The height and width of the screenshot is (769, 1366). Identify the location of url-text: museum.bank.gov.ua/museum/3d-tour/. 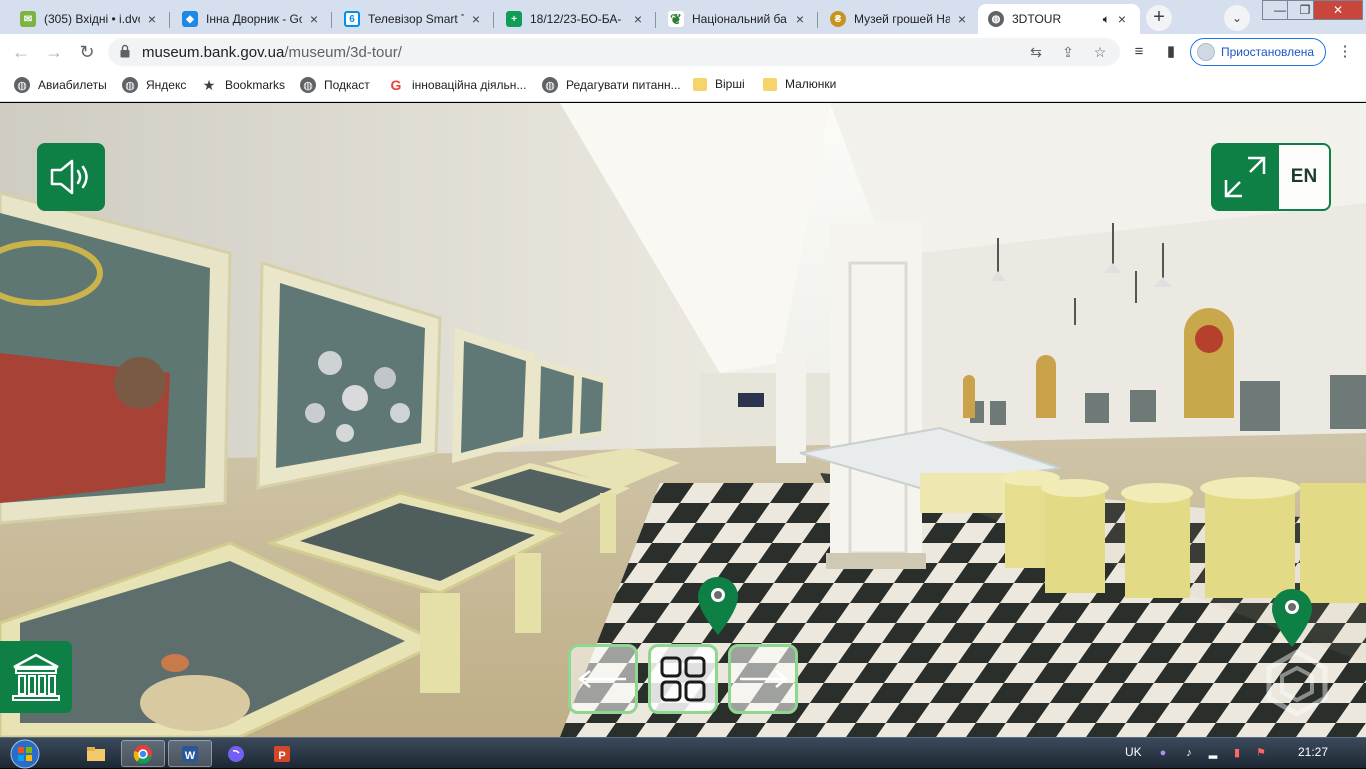
(272, 52).